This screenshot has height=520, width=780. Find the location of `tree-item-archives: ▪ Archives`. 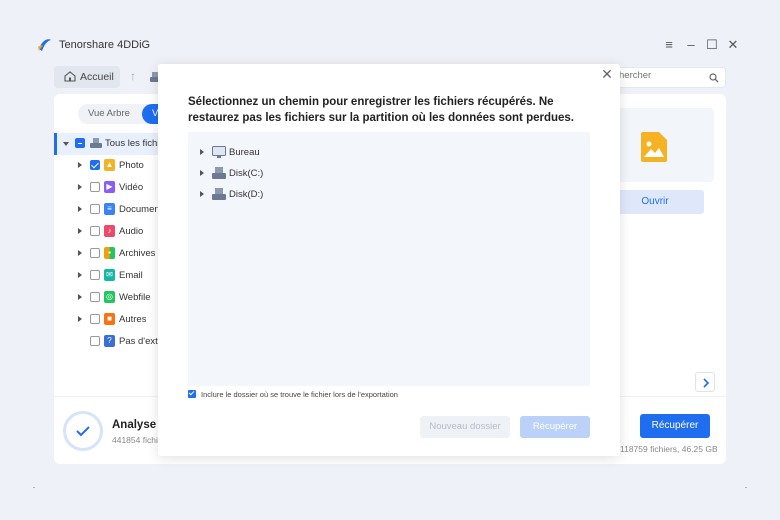

tree-item-archives: ▪ Archives is located at coordinates (114, 254).